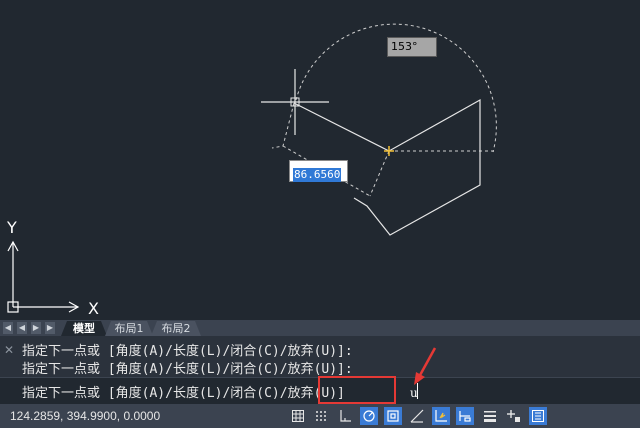  Describe the element at coordinates (298, 416) in the screenshot. I see `grid-icon` at that location.